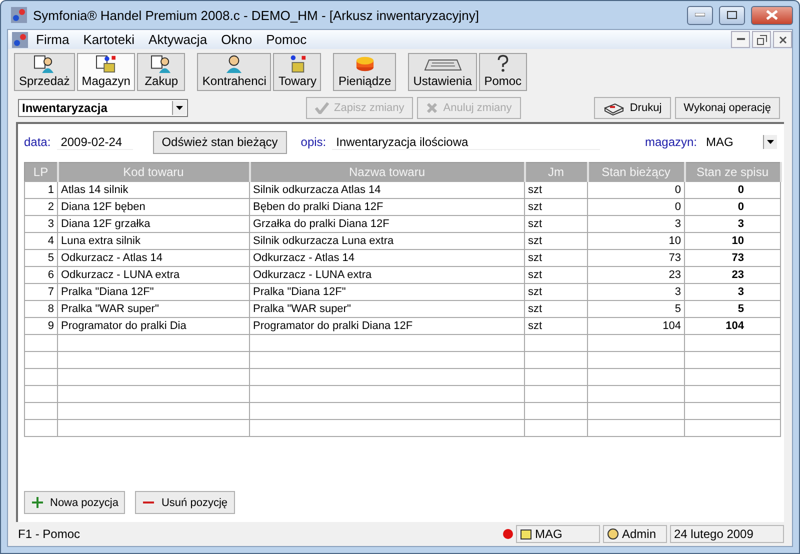 Image resolution: width=800 pixels, height=554 pixels. What do you see at coordinates (106, 63) in the screenshot?
I see `document-box-icon` at bounding box center [106, 63].